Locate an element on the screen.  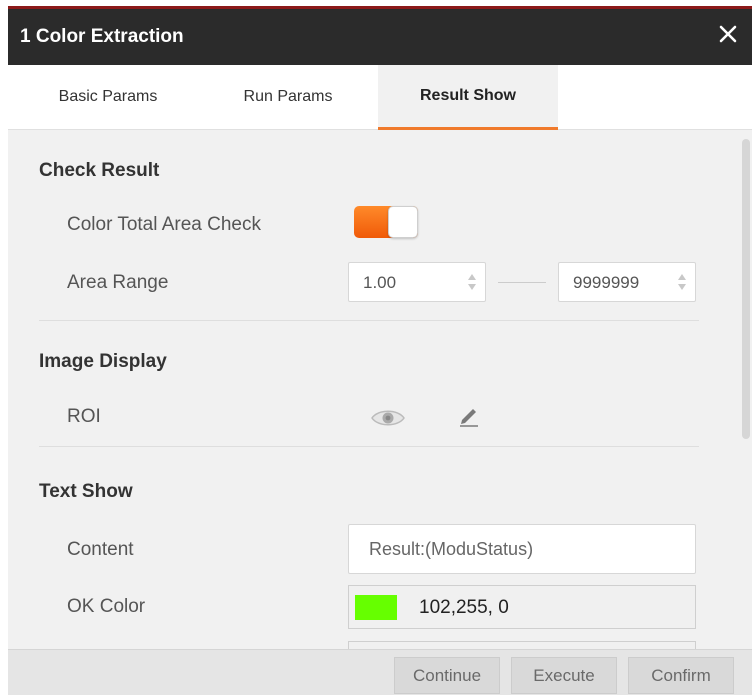
footer-bar: Continue Execute Confirm is located at coordinates (380, 672).